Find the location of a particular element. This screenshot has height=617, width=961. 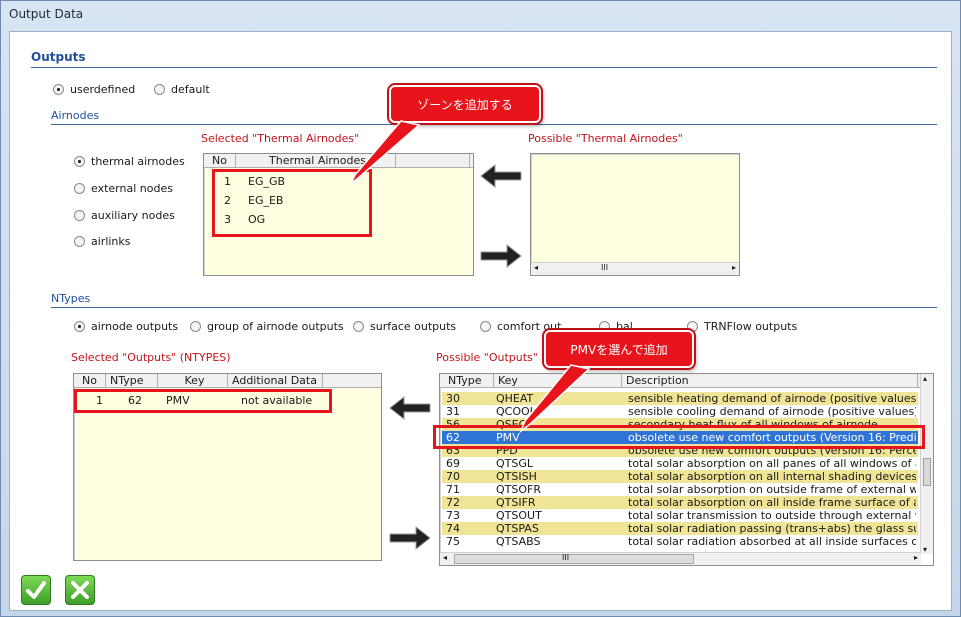

cancel-button is located at coordinates (80, 590).